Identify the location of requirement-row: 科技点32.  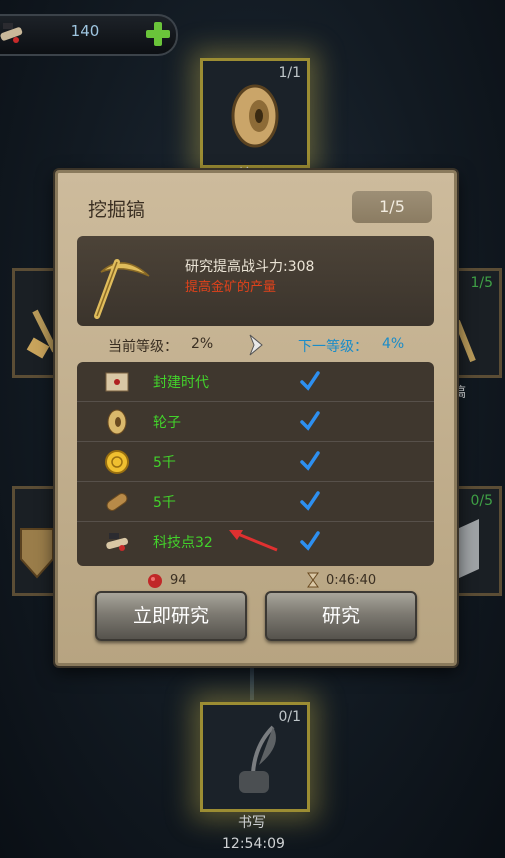
(255, 541).